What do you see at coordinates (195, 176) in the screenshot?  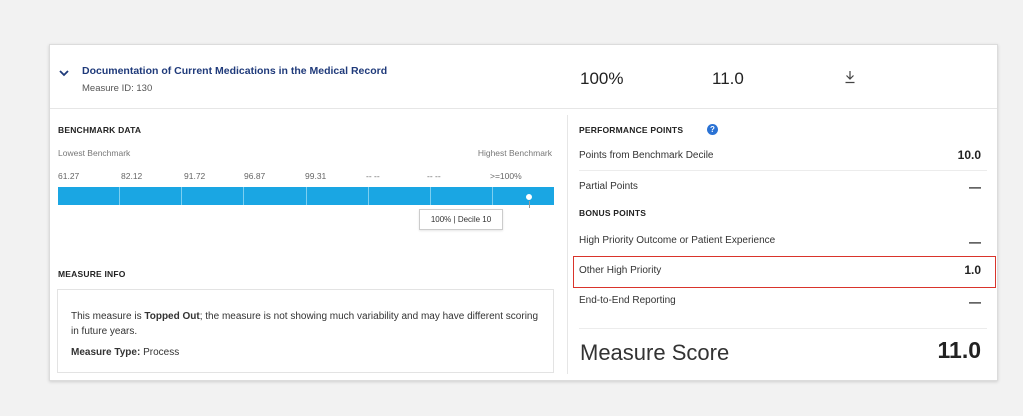 I see `benchmark-tick: 91.72` at bounding box center [195, 176].